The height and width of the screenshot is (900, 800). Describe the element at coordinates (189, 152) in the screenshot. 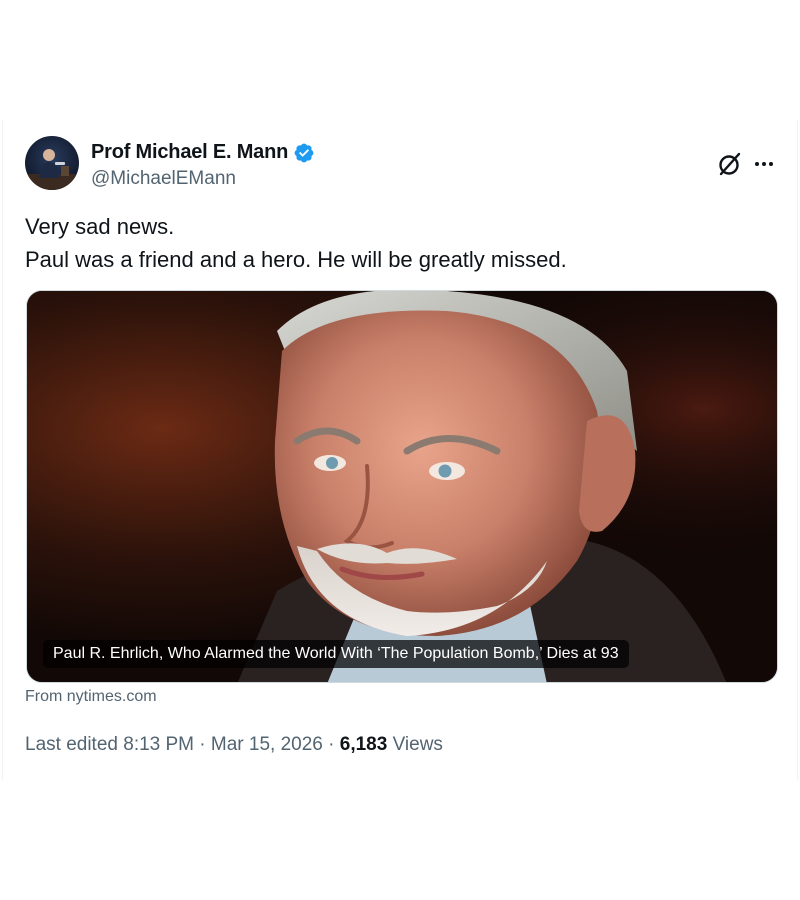

I see `display-name: Prof Michael E. Mann` at that location.